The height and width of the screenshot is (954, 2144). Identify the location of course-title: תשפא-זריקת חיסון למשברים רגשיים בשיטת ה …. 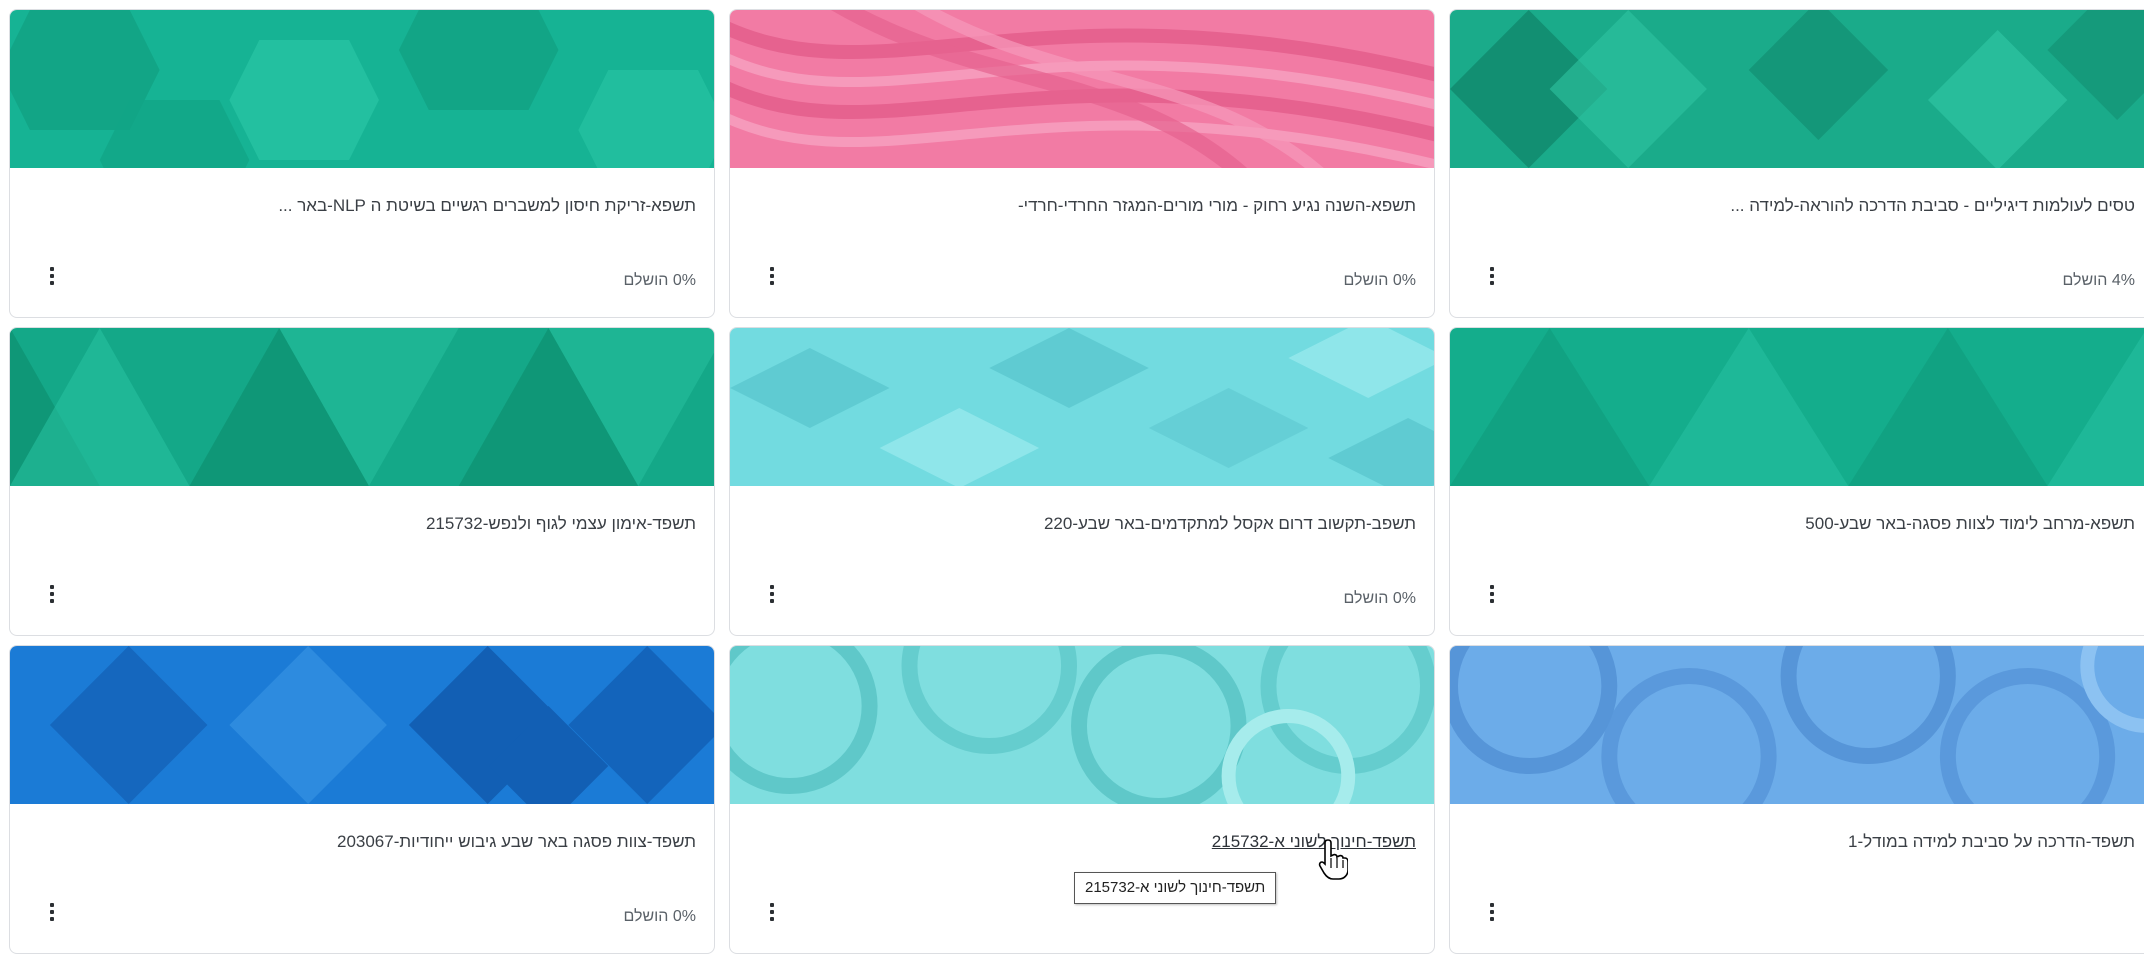
(366, 206).